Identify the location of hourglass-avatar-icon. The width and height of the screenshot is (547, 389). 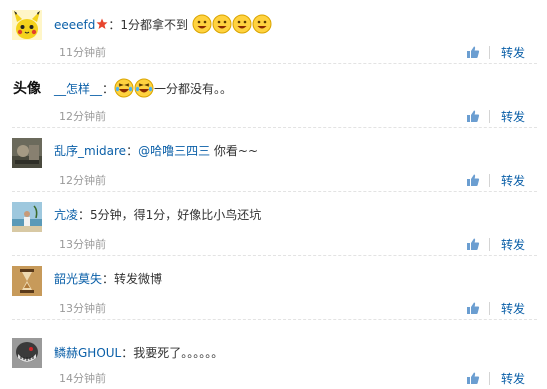
(27, 281).